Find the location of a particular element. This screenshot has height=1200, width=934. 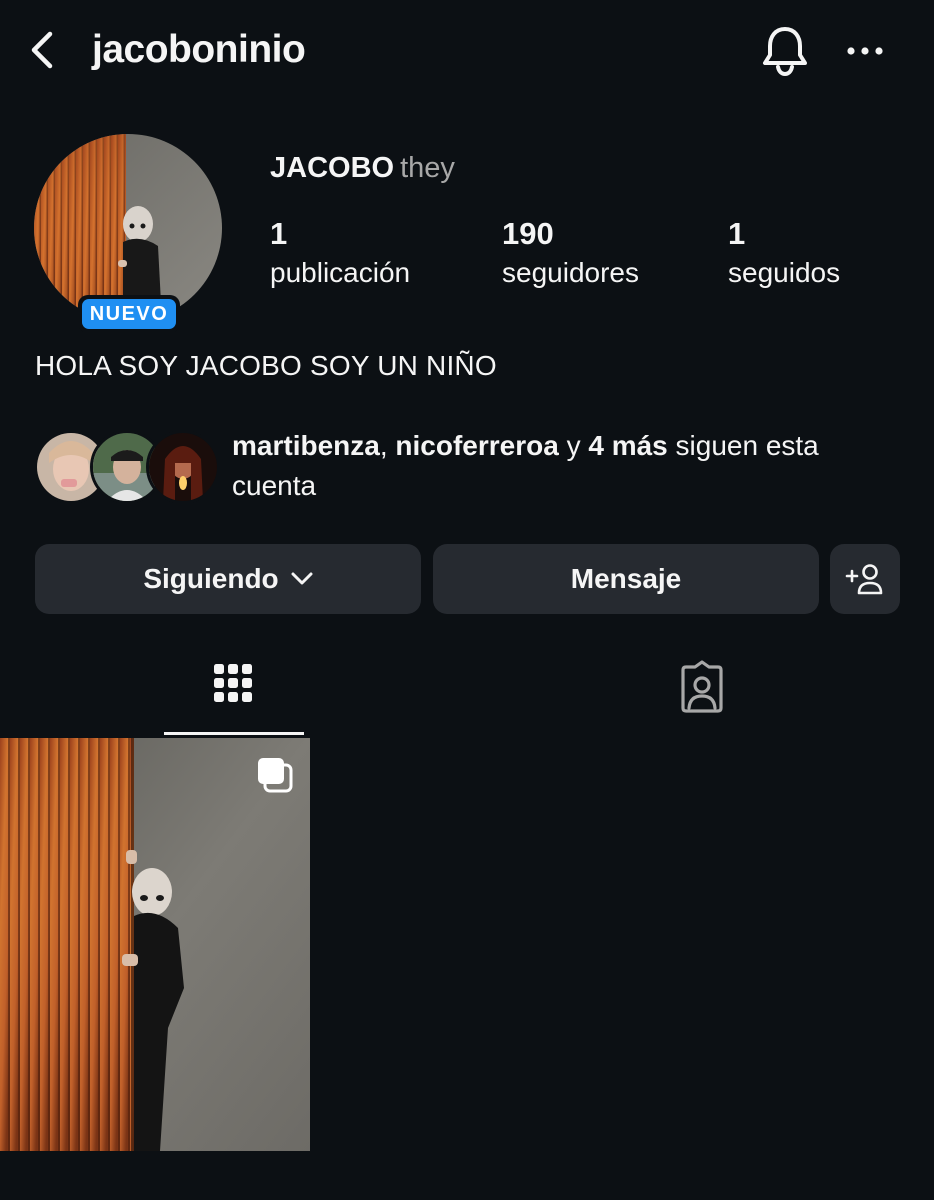

chevron-down-icon is located at coordinates (302, 578).